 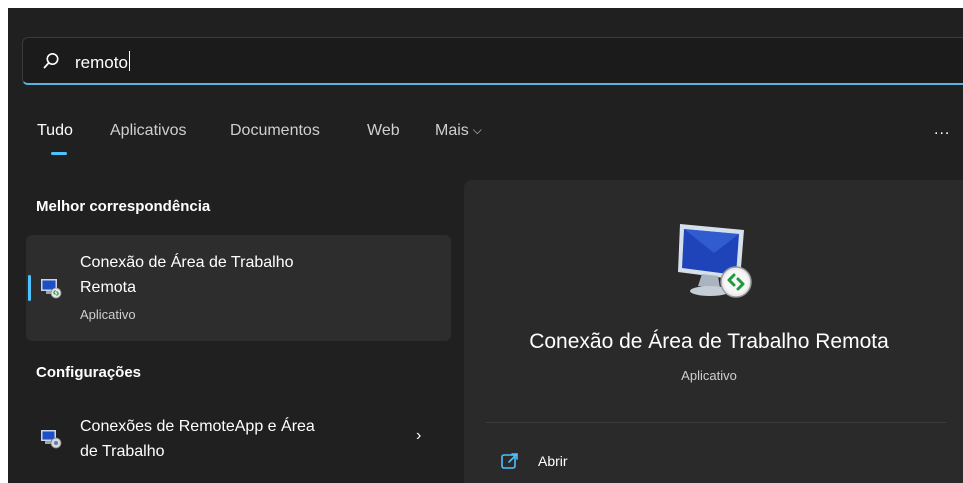 What do you see at coordinates (51, 289) in the screenshot?
I see `remote-desktop-icon` at bounding box center [51, 289].